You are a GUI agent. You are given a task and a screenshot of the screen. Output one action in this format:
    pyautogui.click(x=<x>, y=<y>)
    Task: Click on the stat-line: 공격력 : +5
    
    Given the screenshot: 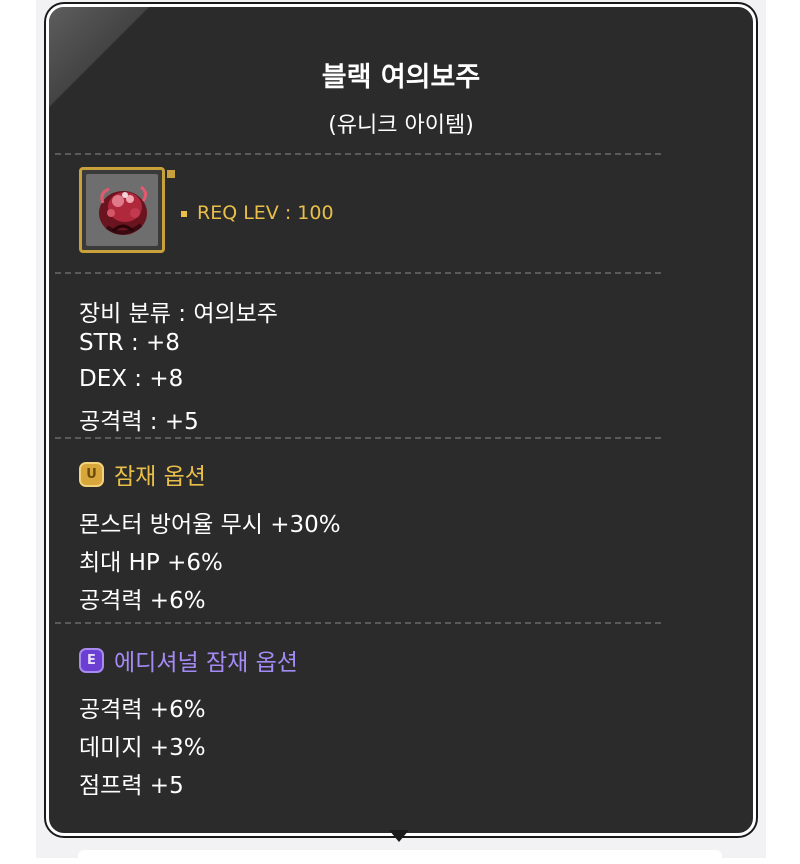 What is the action you would take?
    pyautogui.click(x=139, y=422)
    